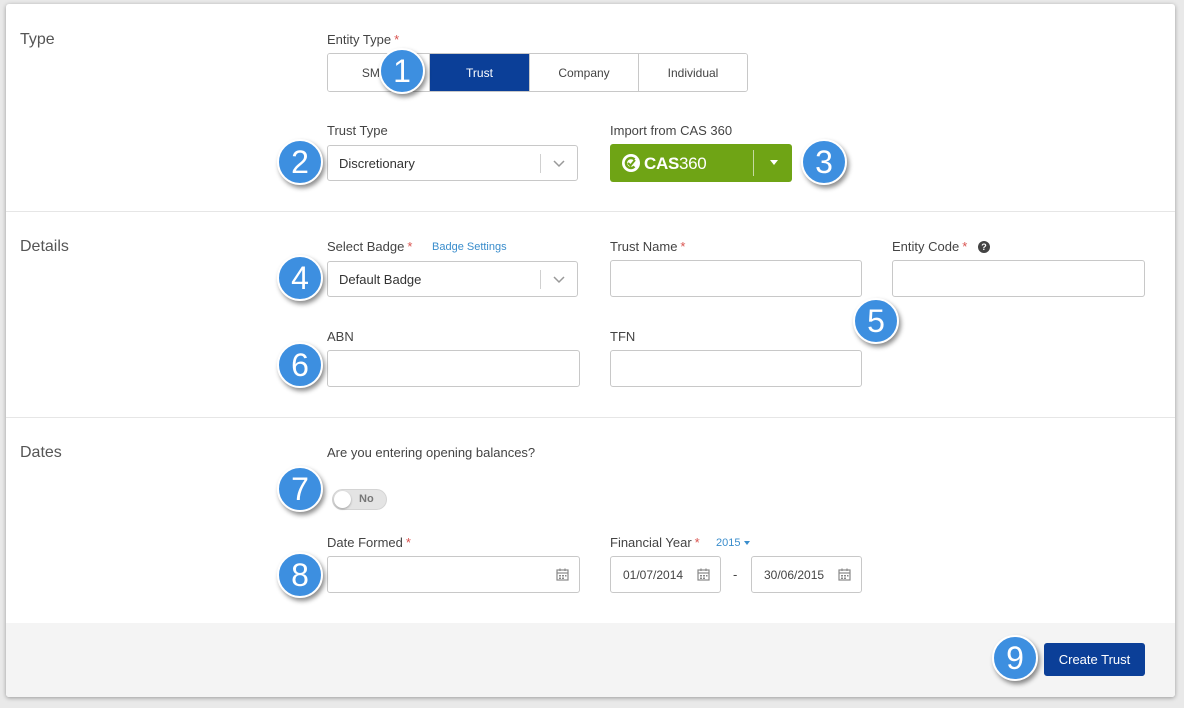 This screenshot has height=708, width=1184. What do you see at coordinates (44, 246) in the screenshot?
I see `section-title-details: Details` at bounding box center [44, 246].